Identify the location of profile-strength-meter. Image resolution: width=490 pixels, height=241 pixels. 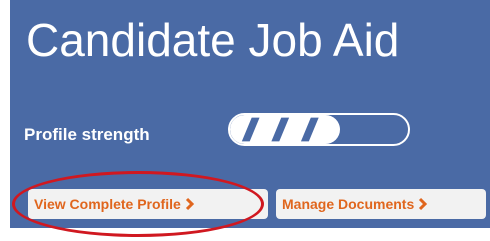
(319, 129).